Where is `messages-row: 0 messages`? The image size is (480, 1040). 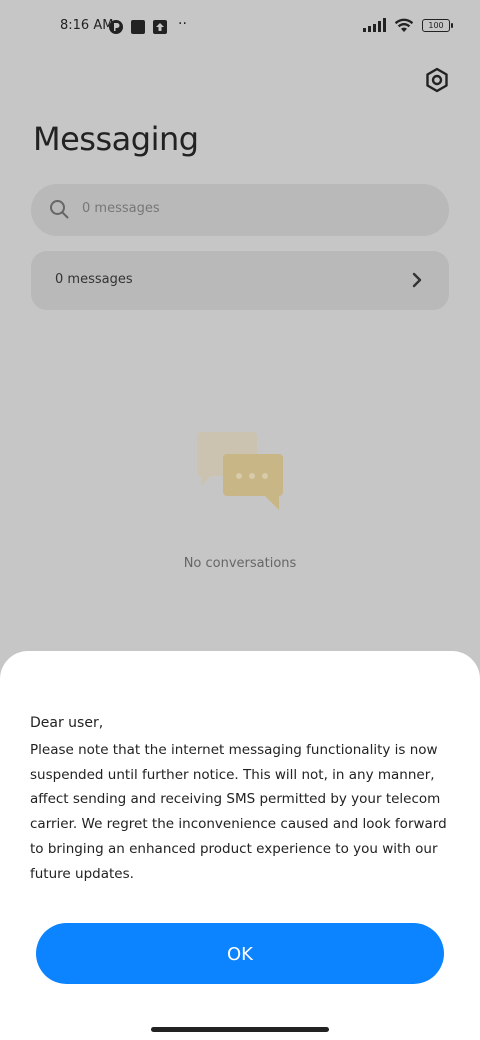
messages-row: 0 messages is located at coordinates (240, 280).